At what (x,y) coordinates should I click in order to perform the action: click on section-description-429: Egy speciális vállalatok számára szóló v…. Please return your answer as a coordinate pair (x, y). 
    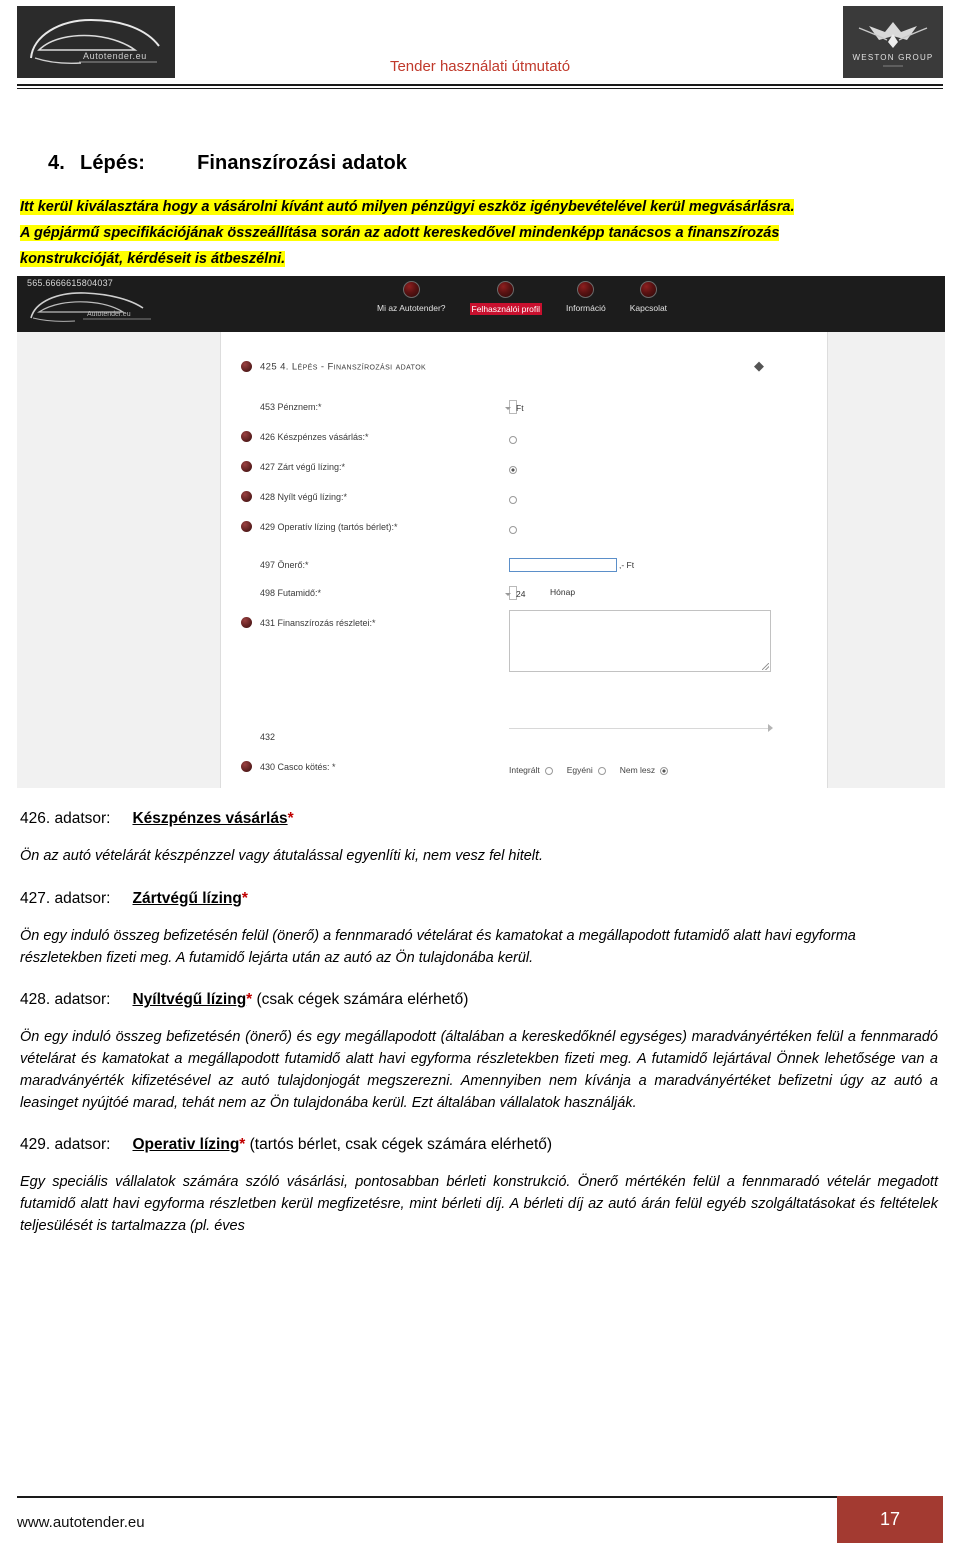
    Looking at the image, I should click on (479, 1204).